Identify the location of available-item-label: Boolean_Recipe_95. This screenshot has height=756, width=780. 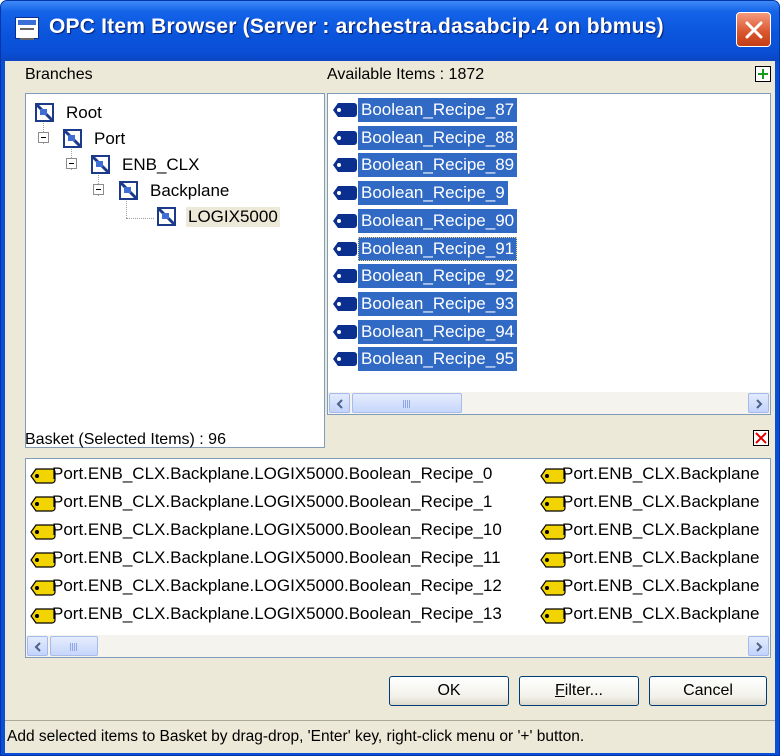
(438, 359).